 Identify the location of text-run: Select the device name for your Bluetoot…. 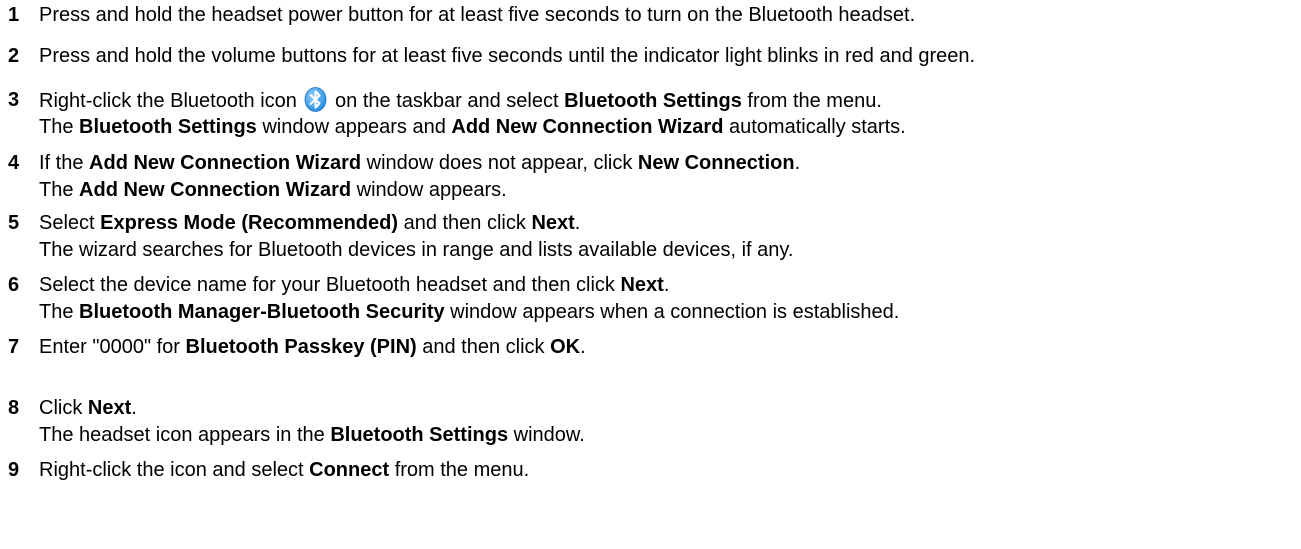
(330, 285).